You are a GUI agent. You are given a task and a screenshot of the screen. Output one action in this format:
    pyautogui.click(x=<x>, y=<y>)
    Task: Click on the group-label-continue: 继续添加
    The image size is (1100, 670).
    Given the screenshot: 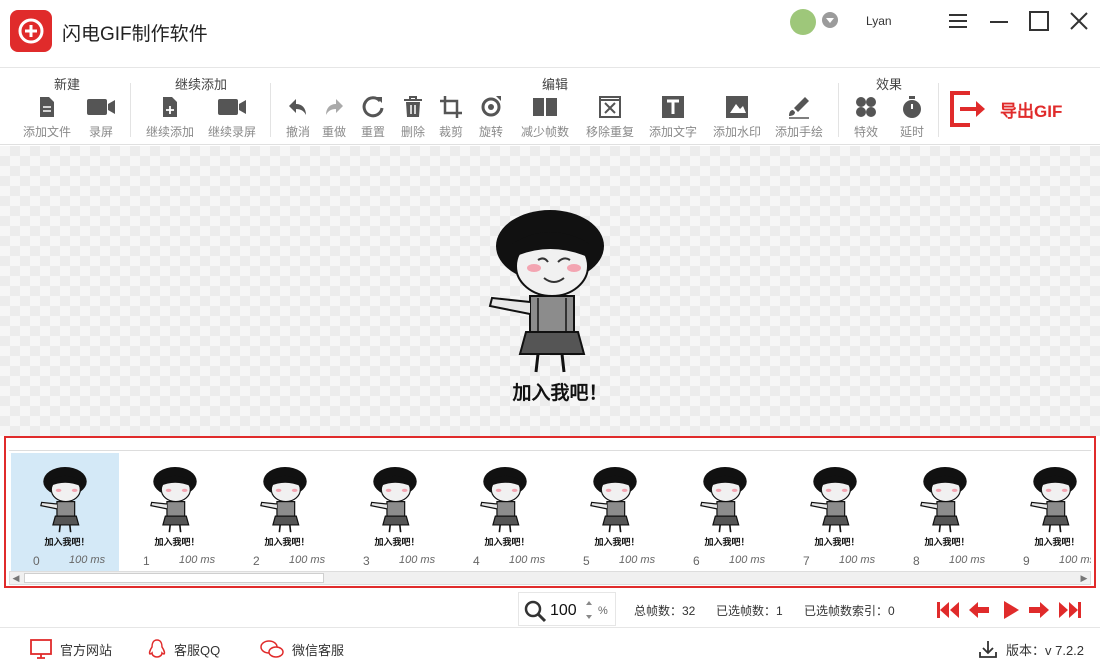 What is the action you would take?
    pyautogui.click(x=200, y=84)
    